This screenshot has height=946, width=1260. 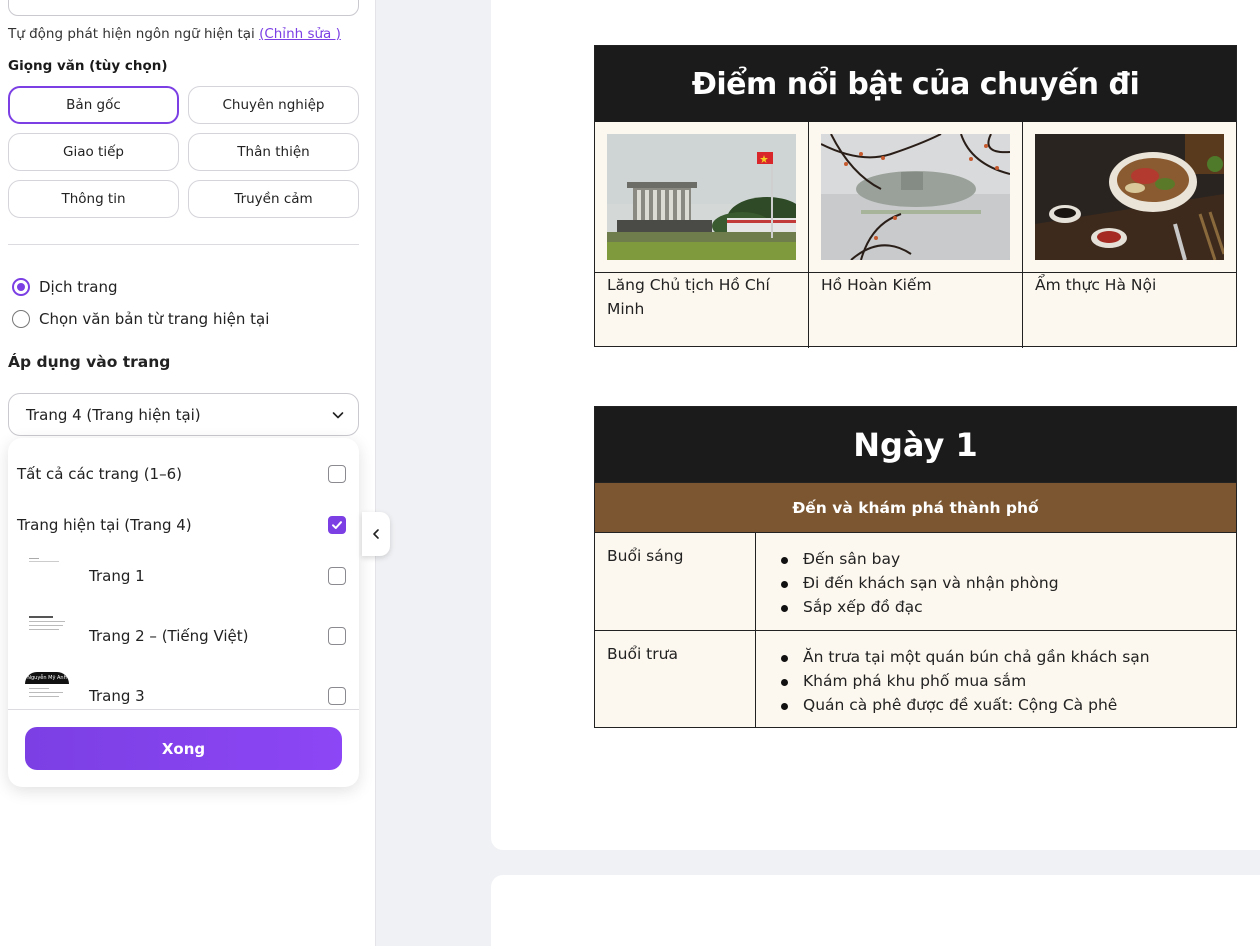 What do you see at coordinates (273, 152) in the screenshot?
I see `tone-friendly-button: Thân thiện` at bounding box center [273, 152].